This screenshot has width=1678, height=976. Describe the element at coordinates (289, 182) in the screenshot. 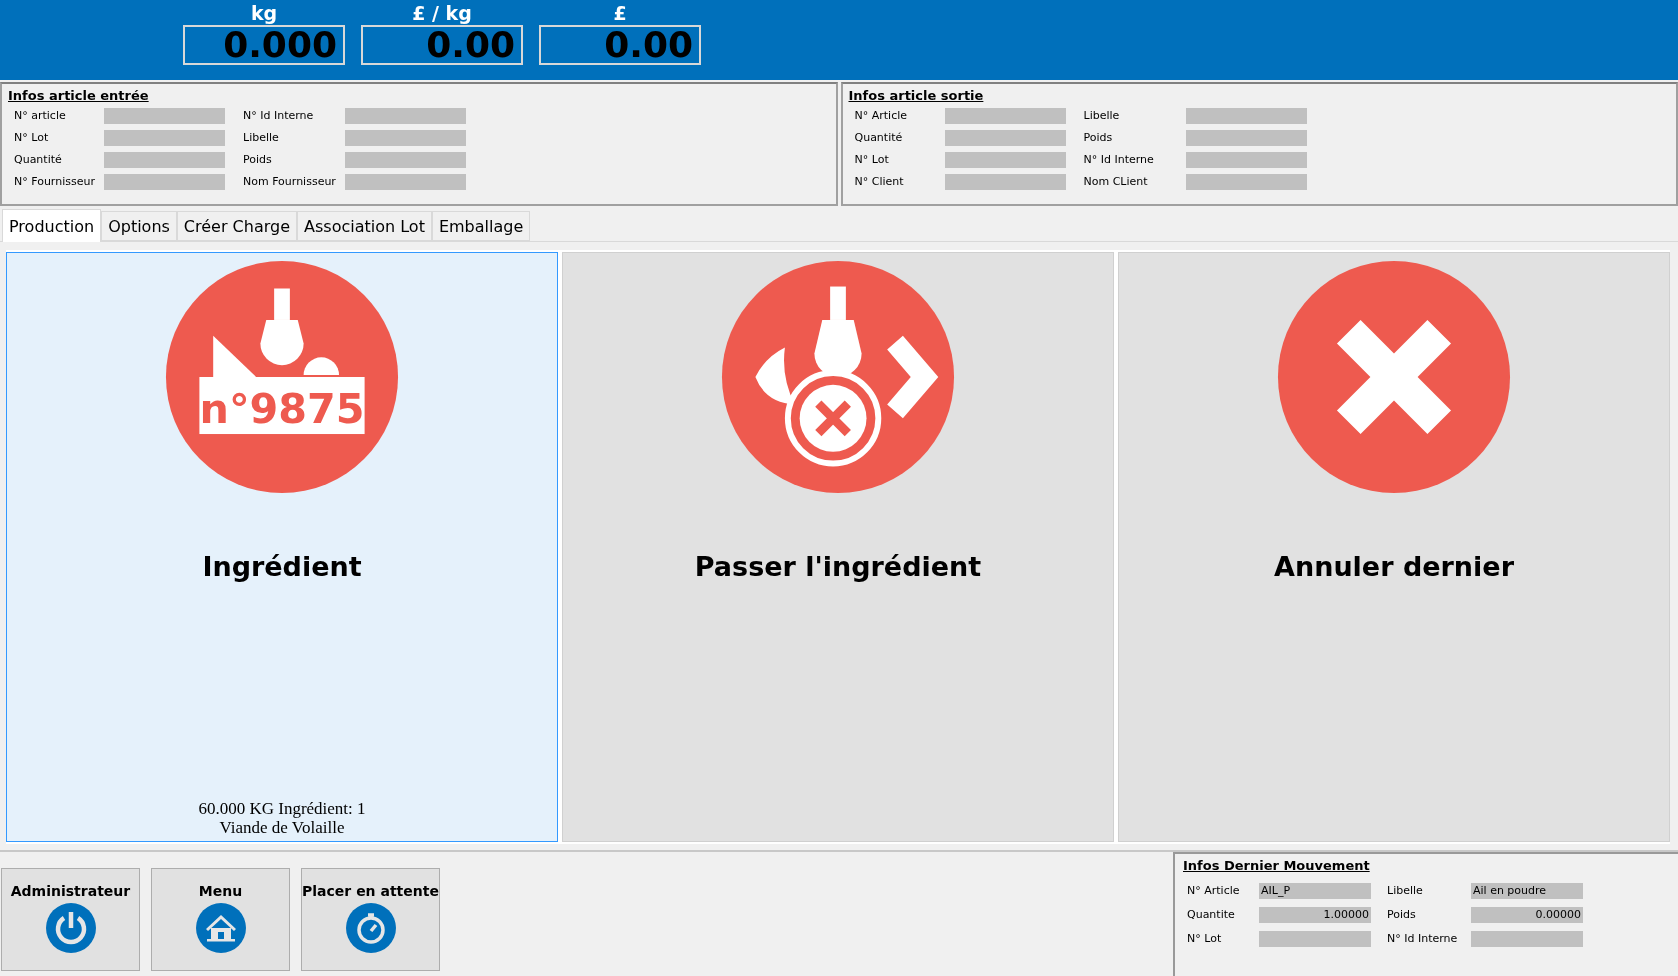

I see `field-label: Nom Fournisseur` at that location.